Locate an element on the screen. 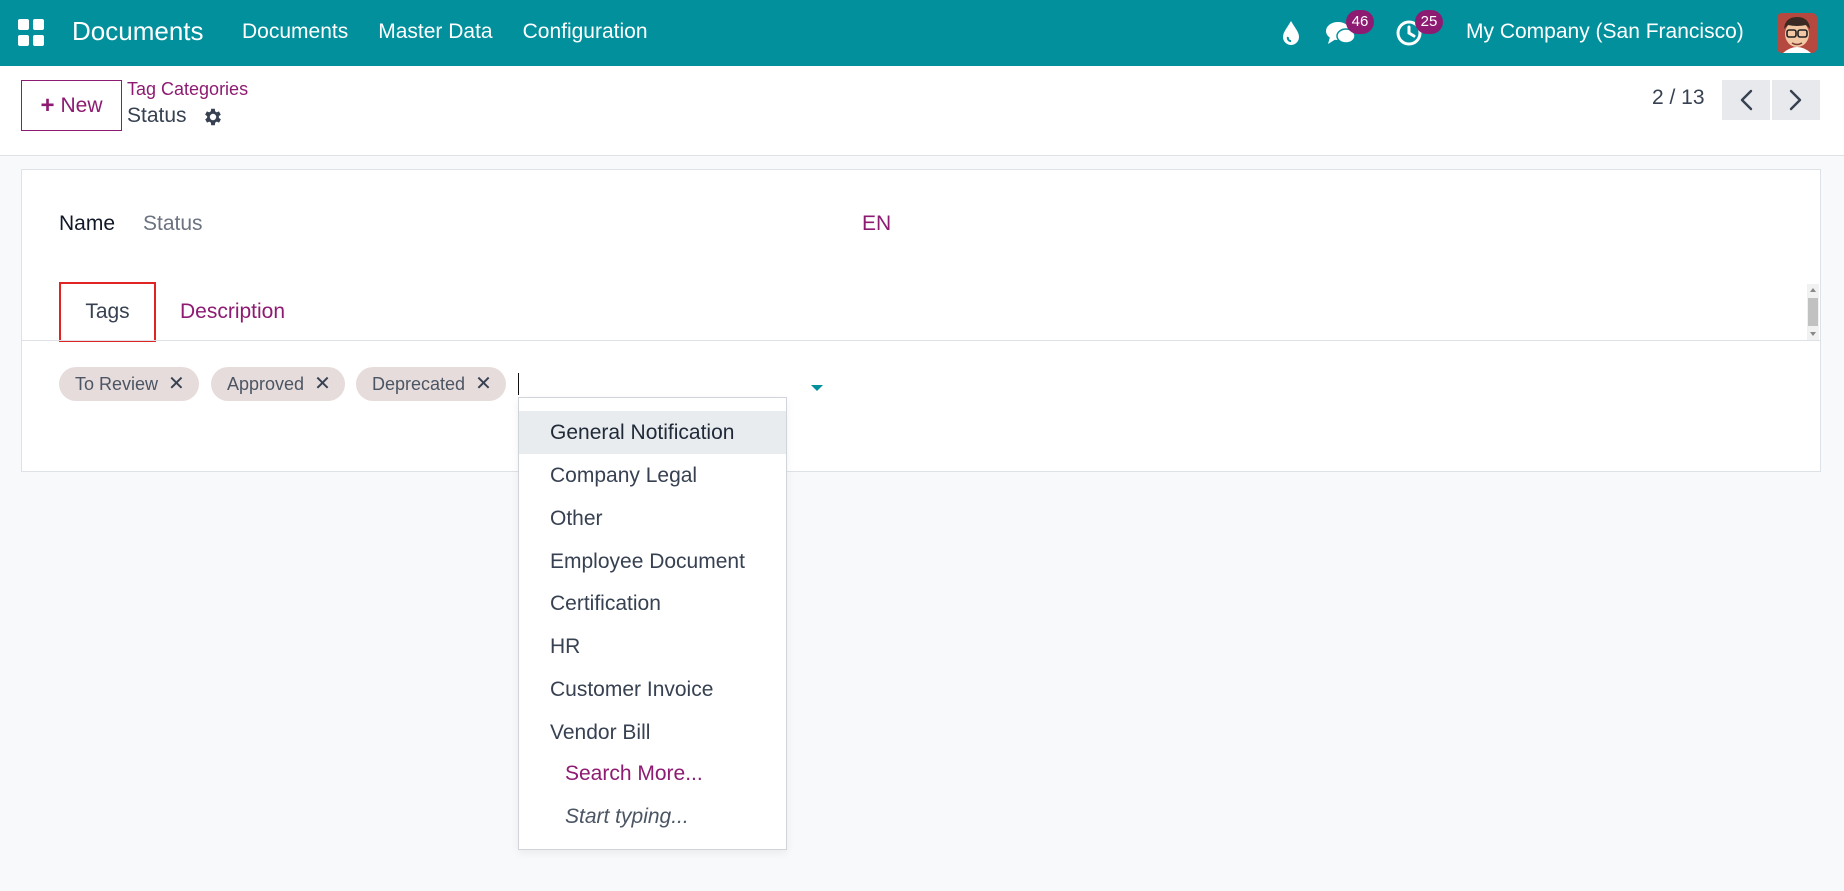 The image size is (1844, 891). pager-previous-button is located at coordinates (1746, 100).